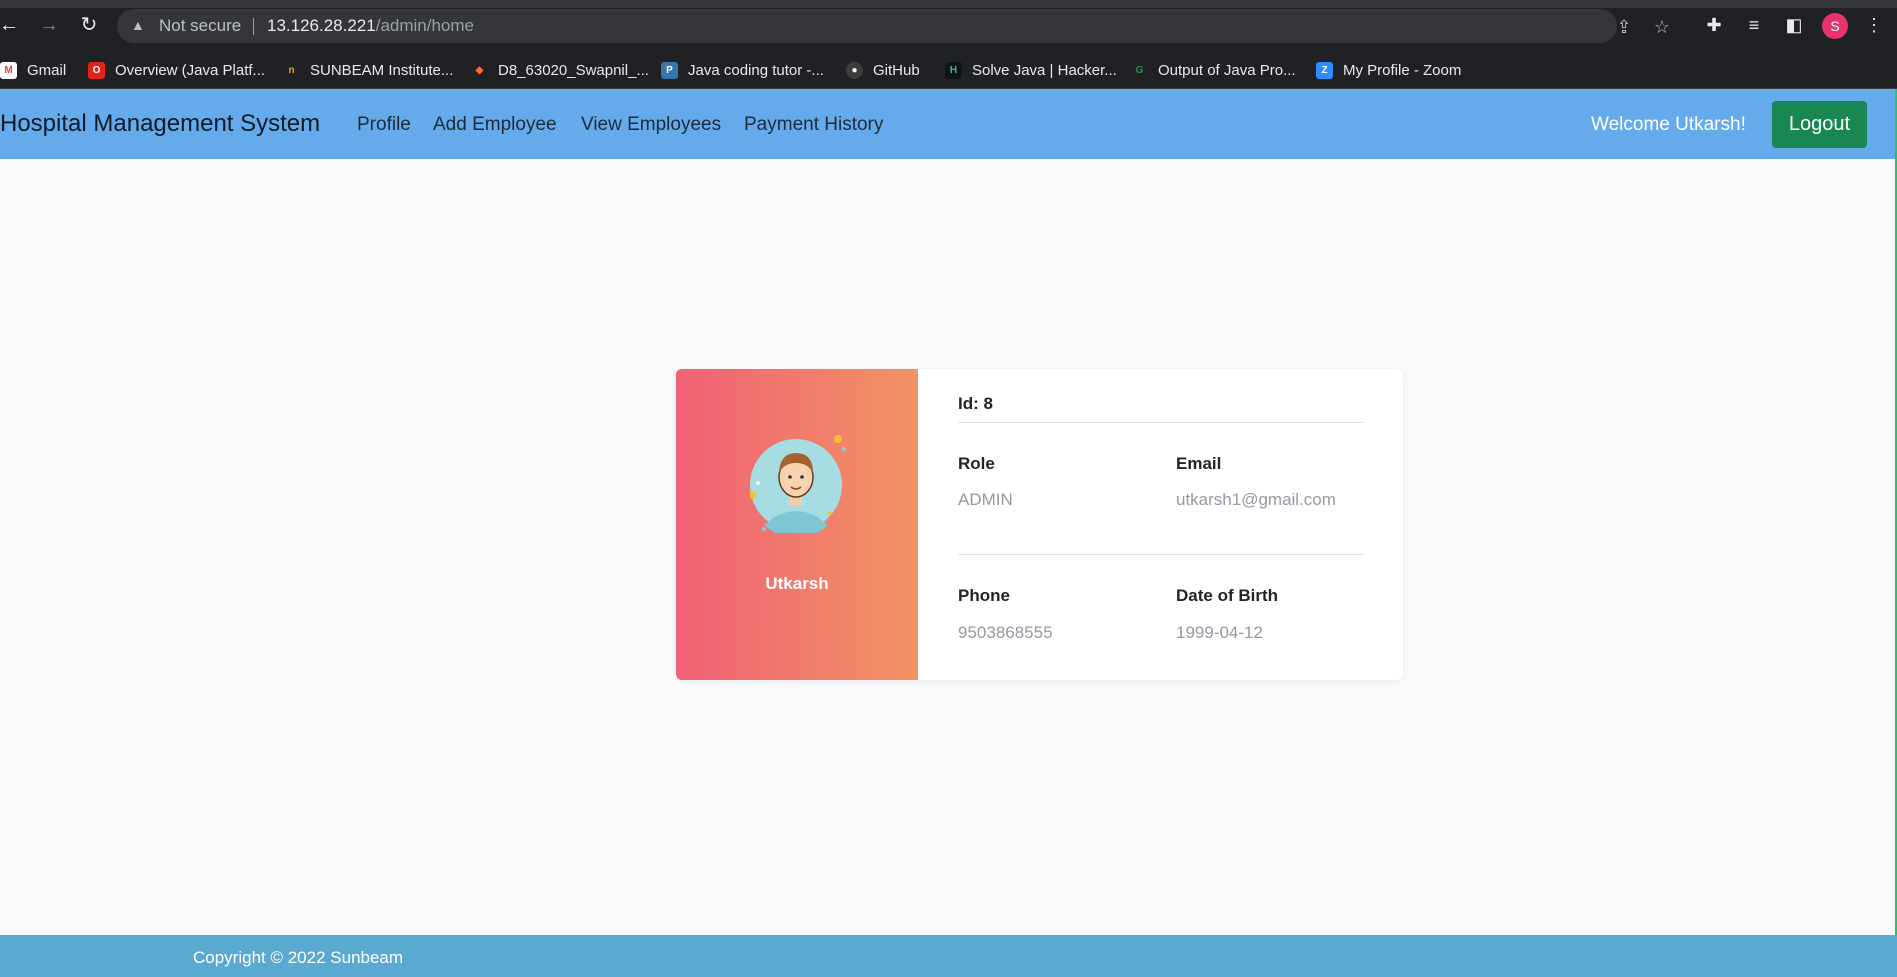  What do you see at coordinates (813, 125) in the screenshot?
I see `nav-payment-history: Payment History` at bounding box center [813, 125].